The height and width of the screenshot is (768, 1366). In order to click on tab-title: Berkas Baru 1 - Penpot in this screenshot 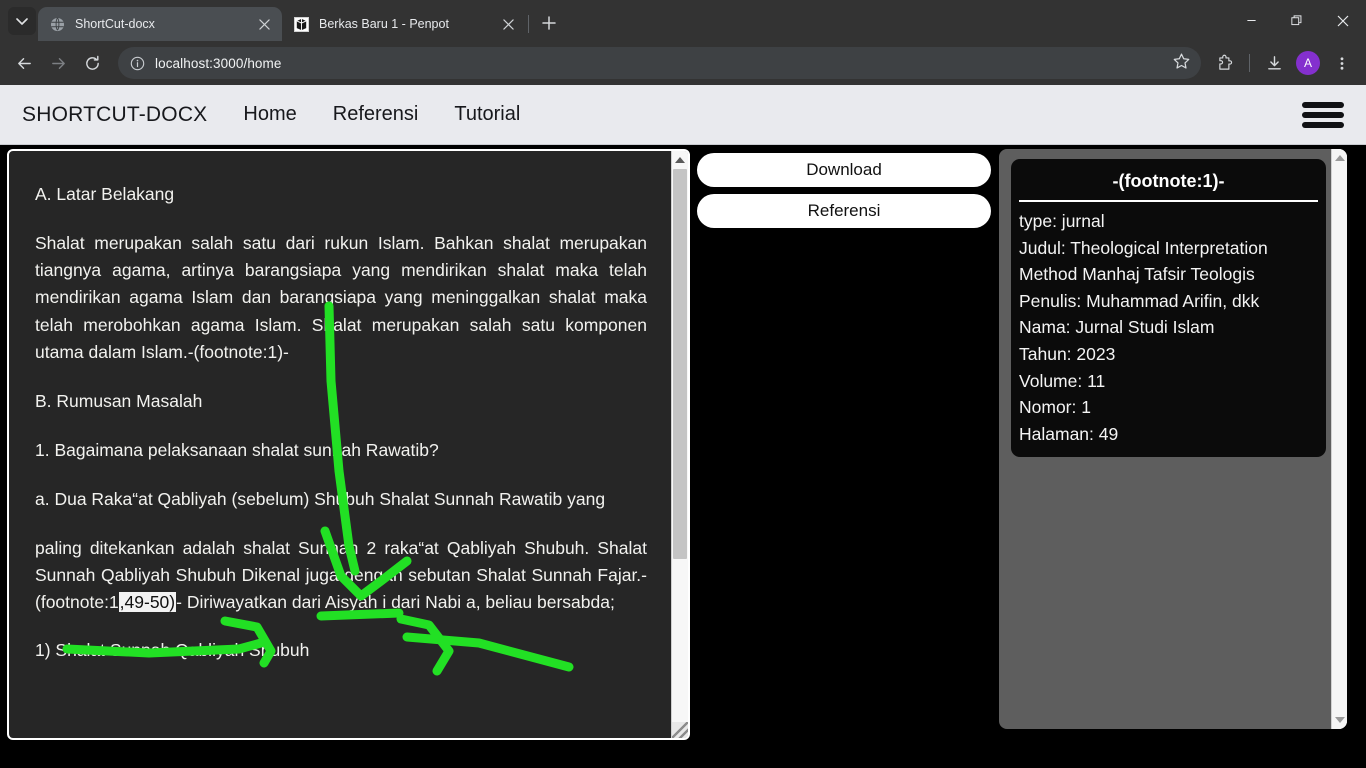, I will do `click(384, 24)`.